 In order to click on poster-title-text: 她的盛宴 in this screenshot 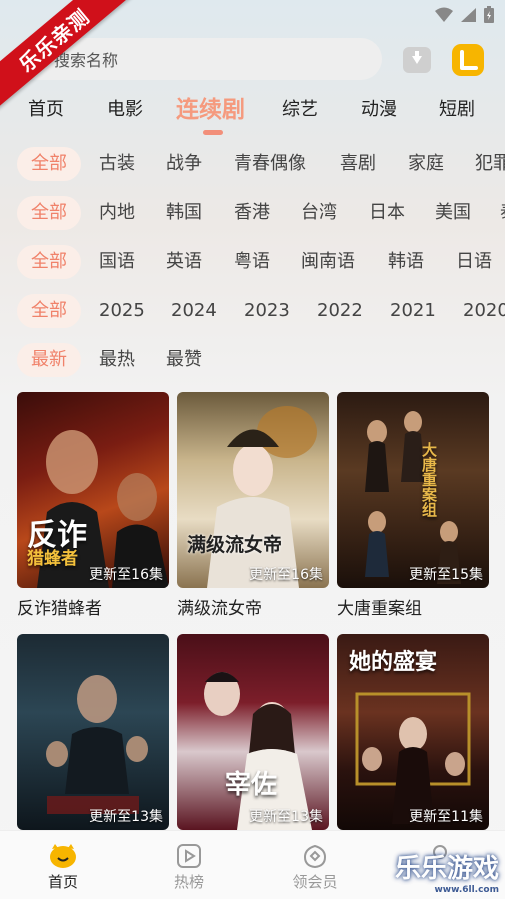, I will do `click(393, 662)`.